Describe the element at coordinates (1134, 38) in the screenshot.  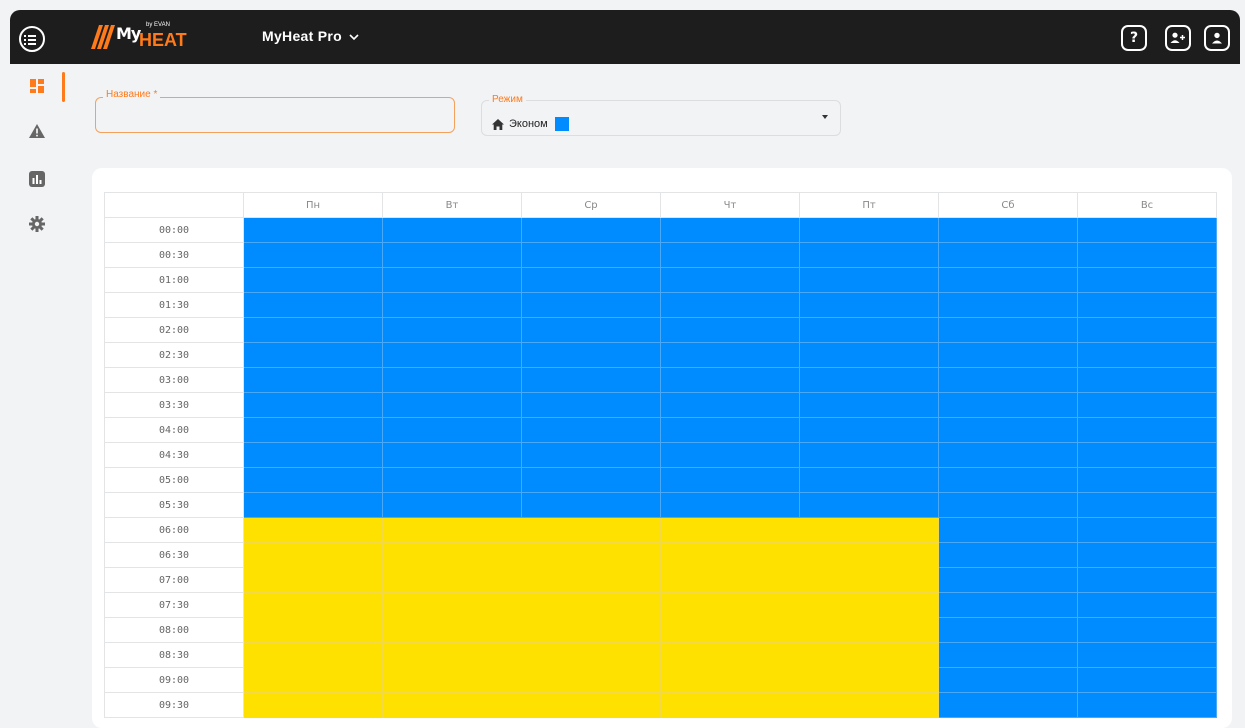
I see `help-icon: ?` at that location.